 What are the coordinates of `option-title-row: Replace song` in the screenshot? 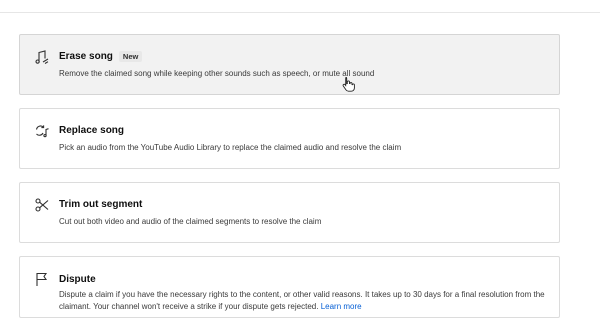 It's located at (91, 130).